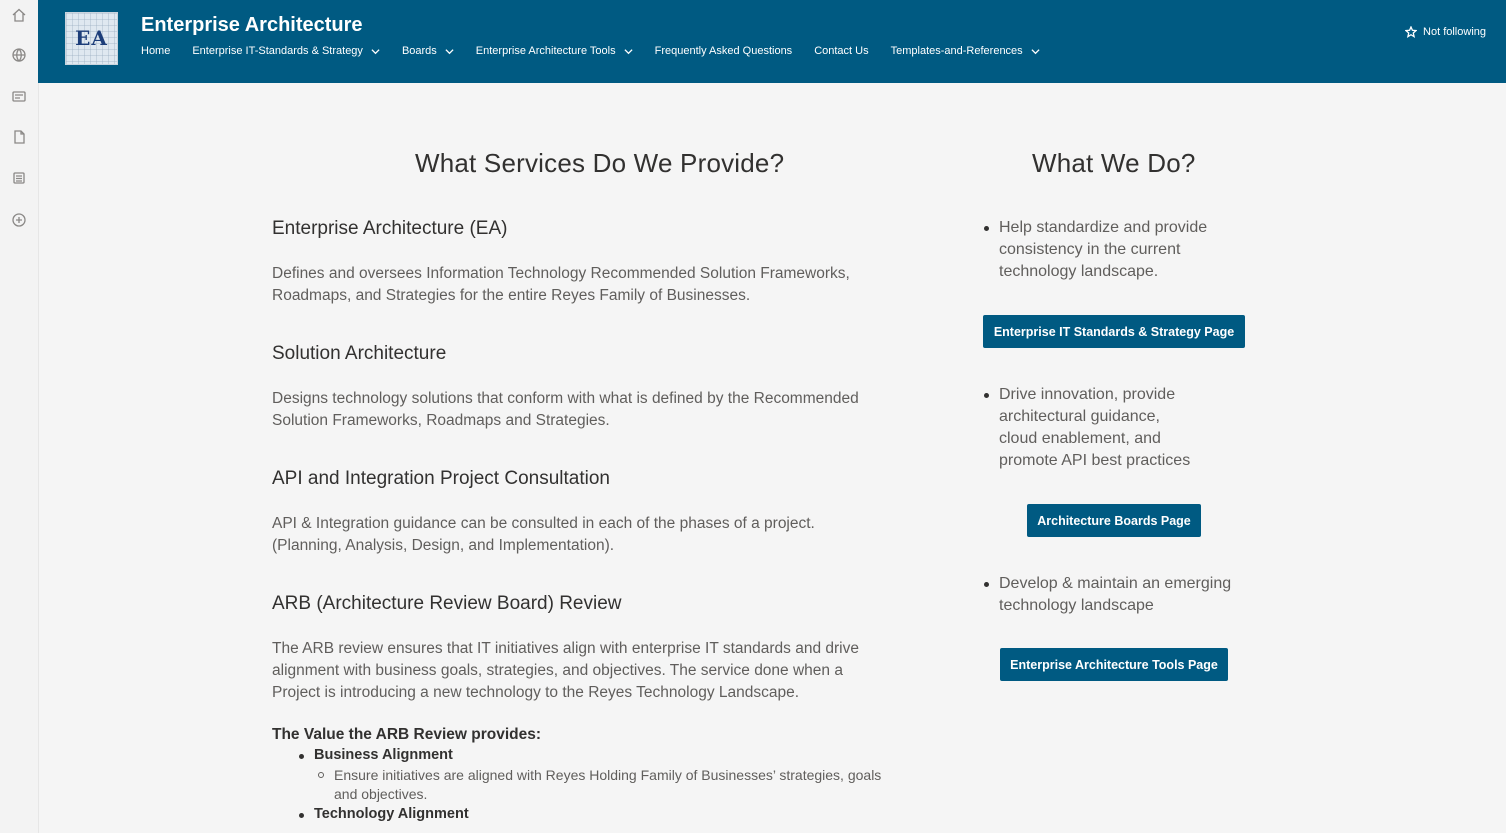 Image resolution: width=1506 pixels, height=833 pixels. What do you see at coordinates (1454, 32) in the screenshot?
I see `follow-label: Not following` at bounding box center [1454, 32].